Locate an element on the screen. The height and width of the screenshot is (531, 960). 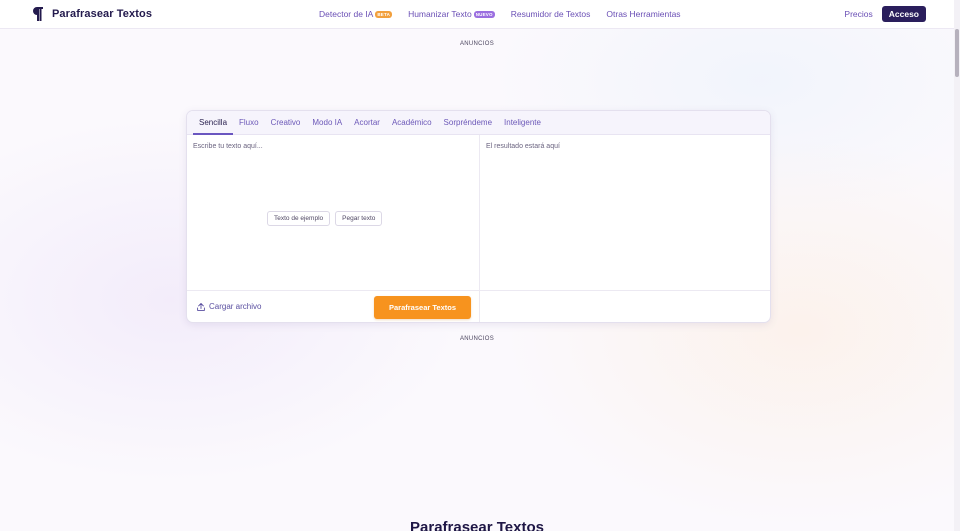
upload-file-button: Cargar archivo is located at coordinates (229, 306).